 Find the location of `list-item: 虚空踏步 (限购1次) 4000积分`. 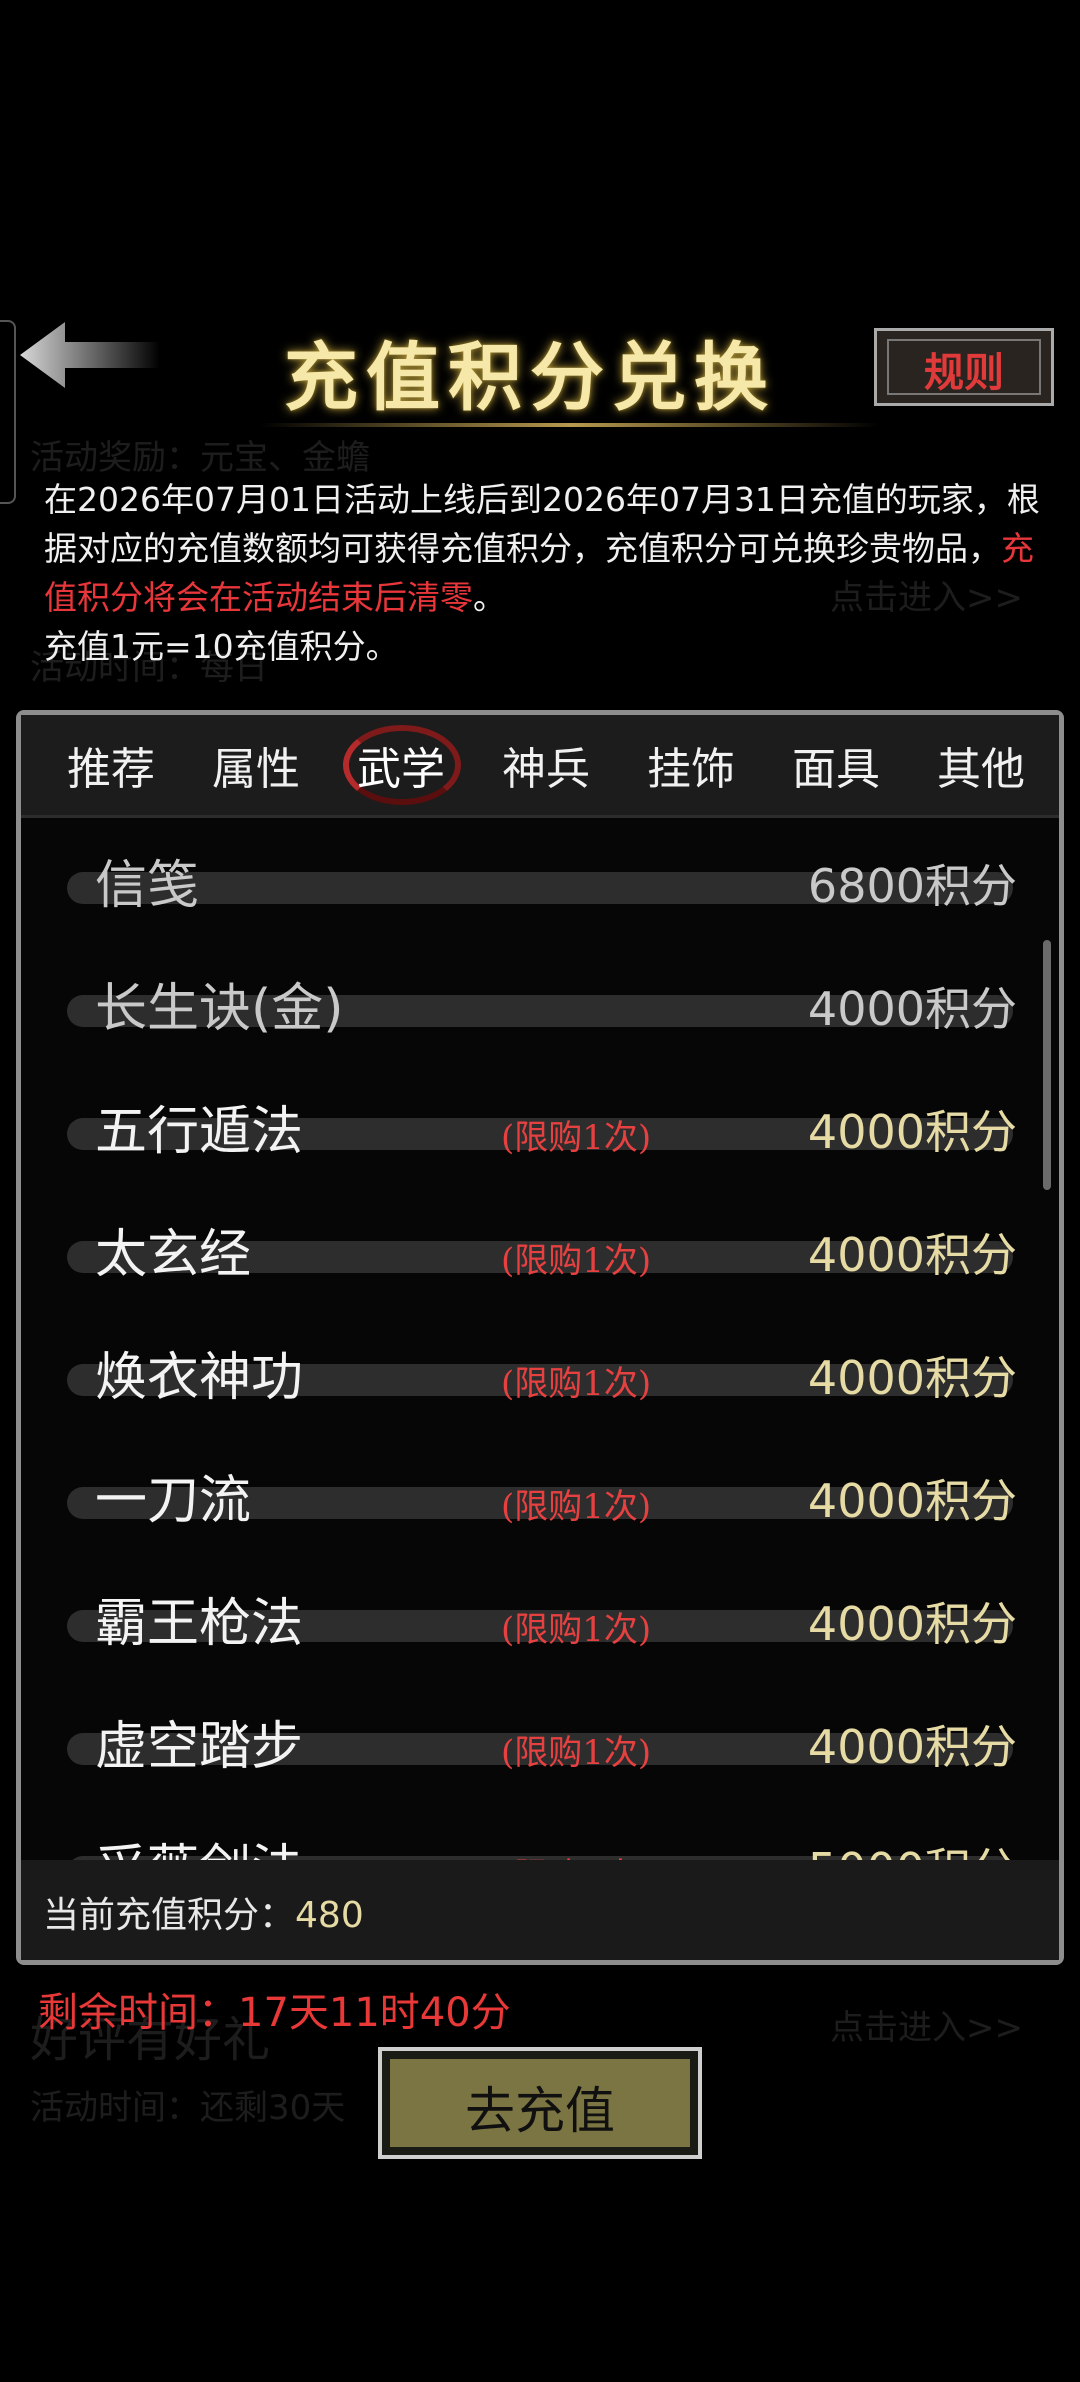

list-item: 虚空踏步 (限购1次) 4000积分 is located at coordinates (540, 1741).